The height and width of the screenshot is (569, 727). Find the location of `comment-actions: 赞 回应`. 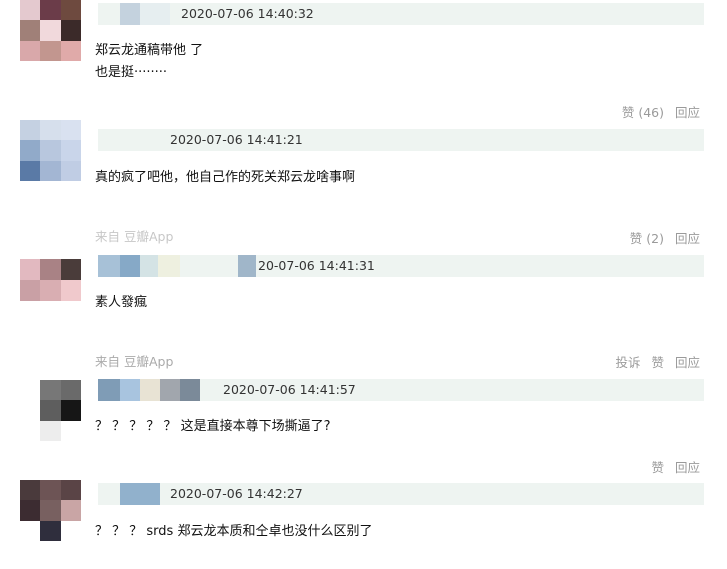

comment-actions: 赞 回应 is located at coordinates (675, 466).